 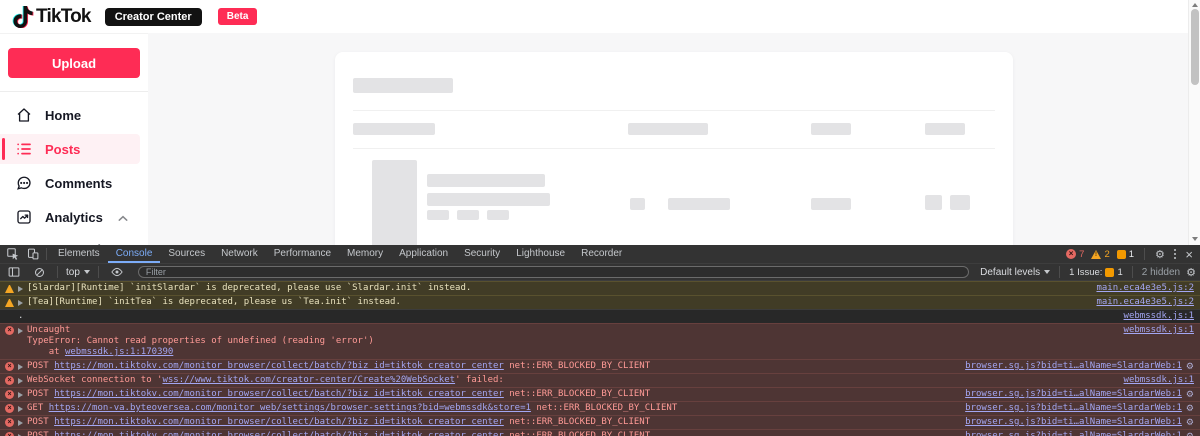 I want to click on clear-console-icon, so click(x=39, y=272).